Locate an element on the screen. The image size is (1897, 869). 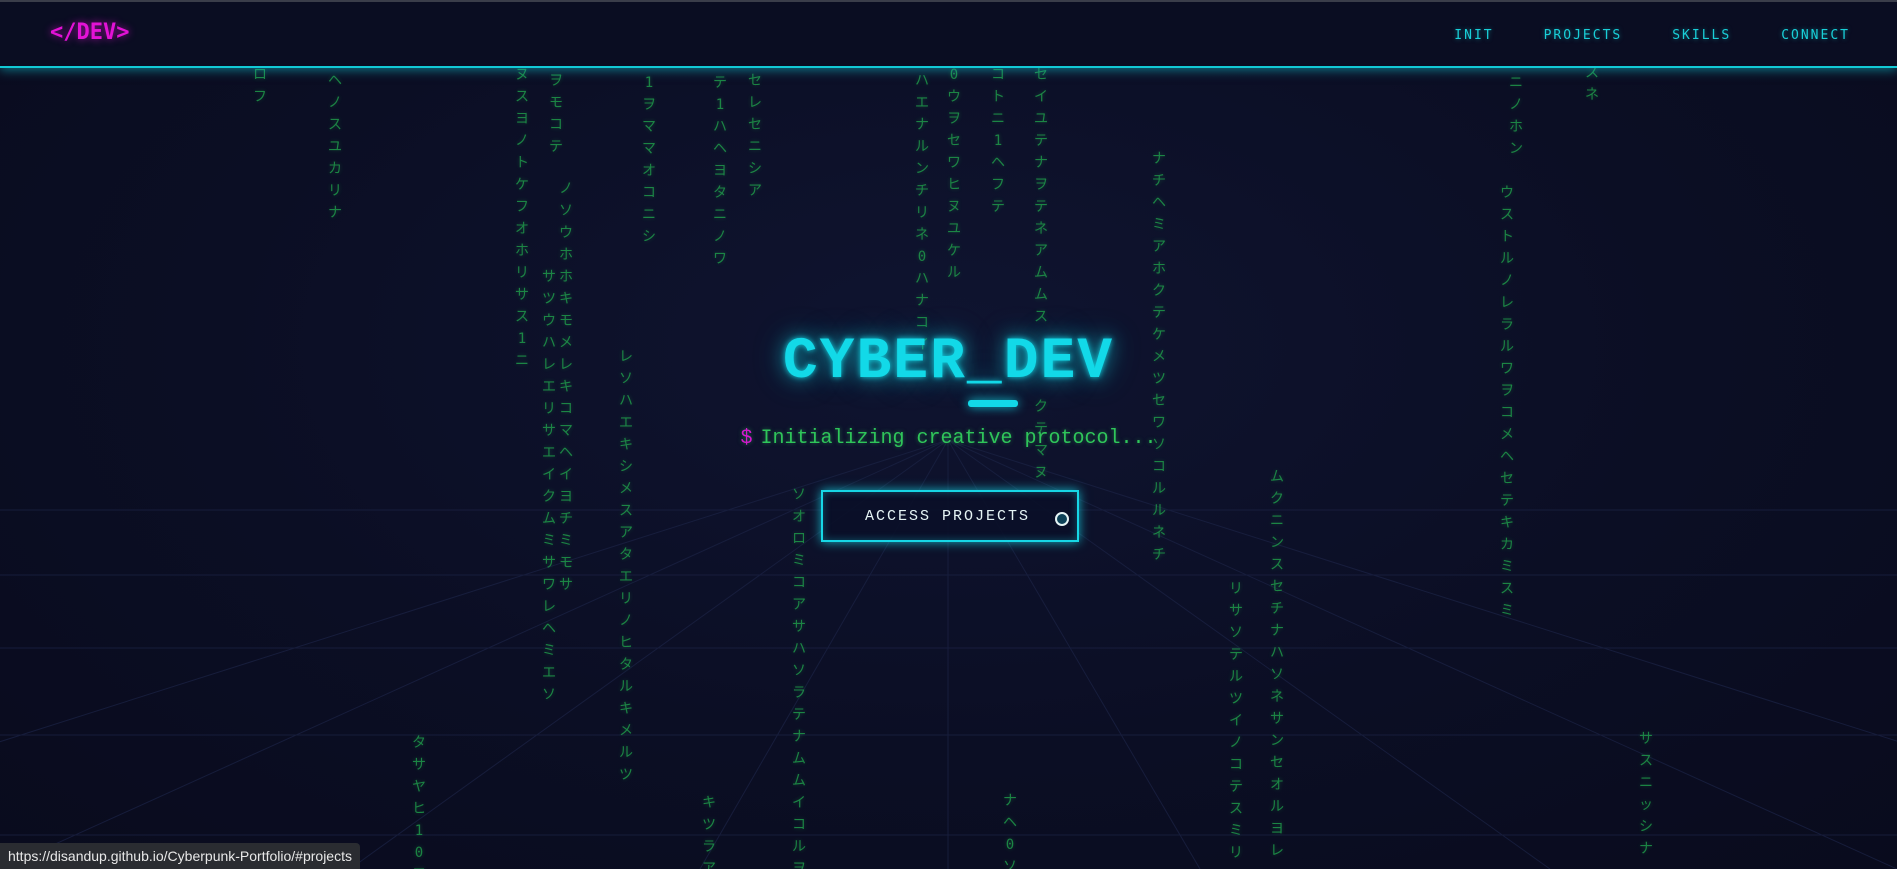
top-navbar: </DEV> INIT PROJECTS SKILLS CONNECT is located at coordinates (948, 34).